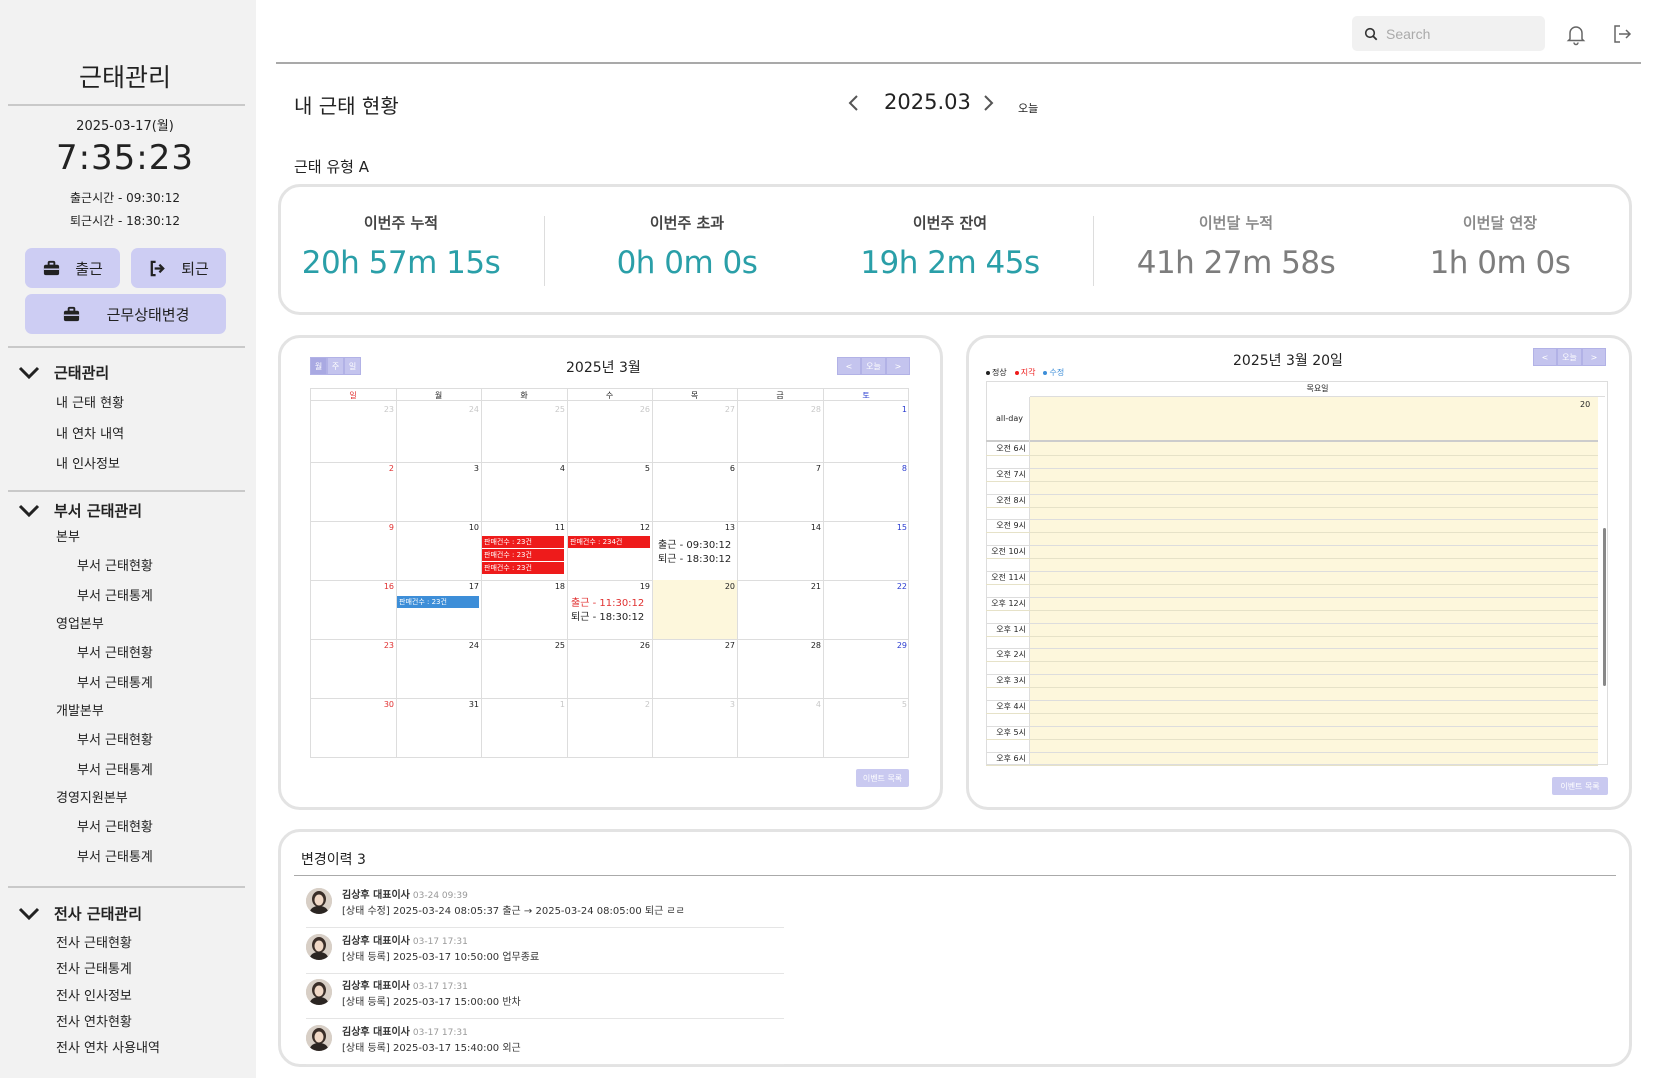 The width and height of the screenshot is (1660, 1078). I want to click on hour-area, so click(1314, 603).